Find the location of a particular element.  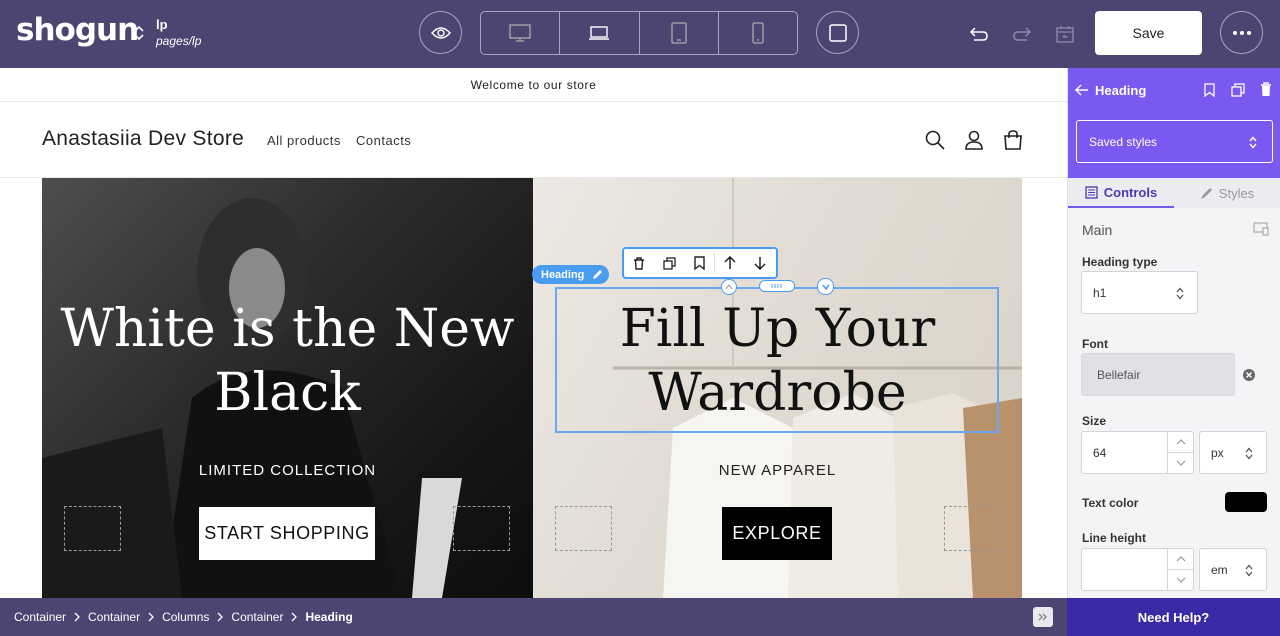

move-down-button is located at coordinates (760, 263).